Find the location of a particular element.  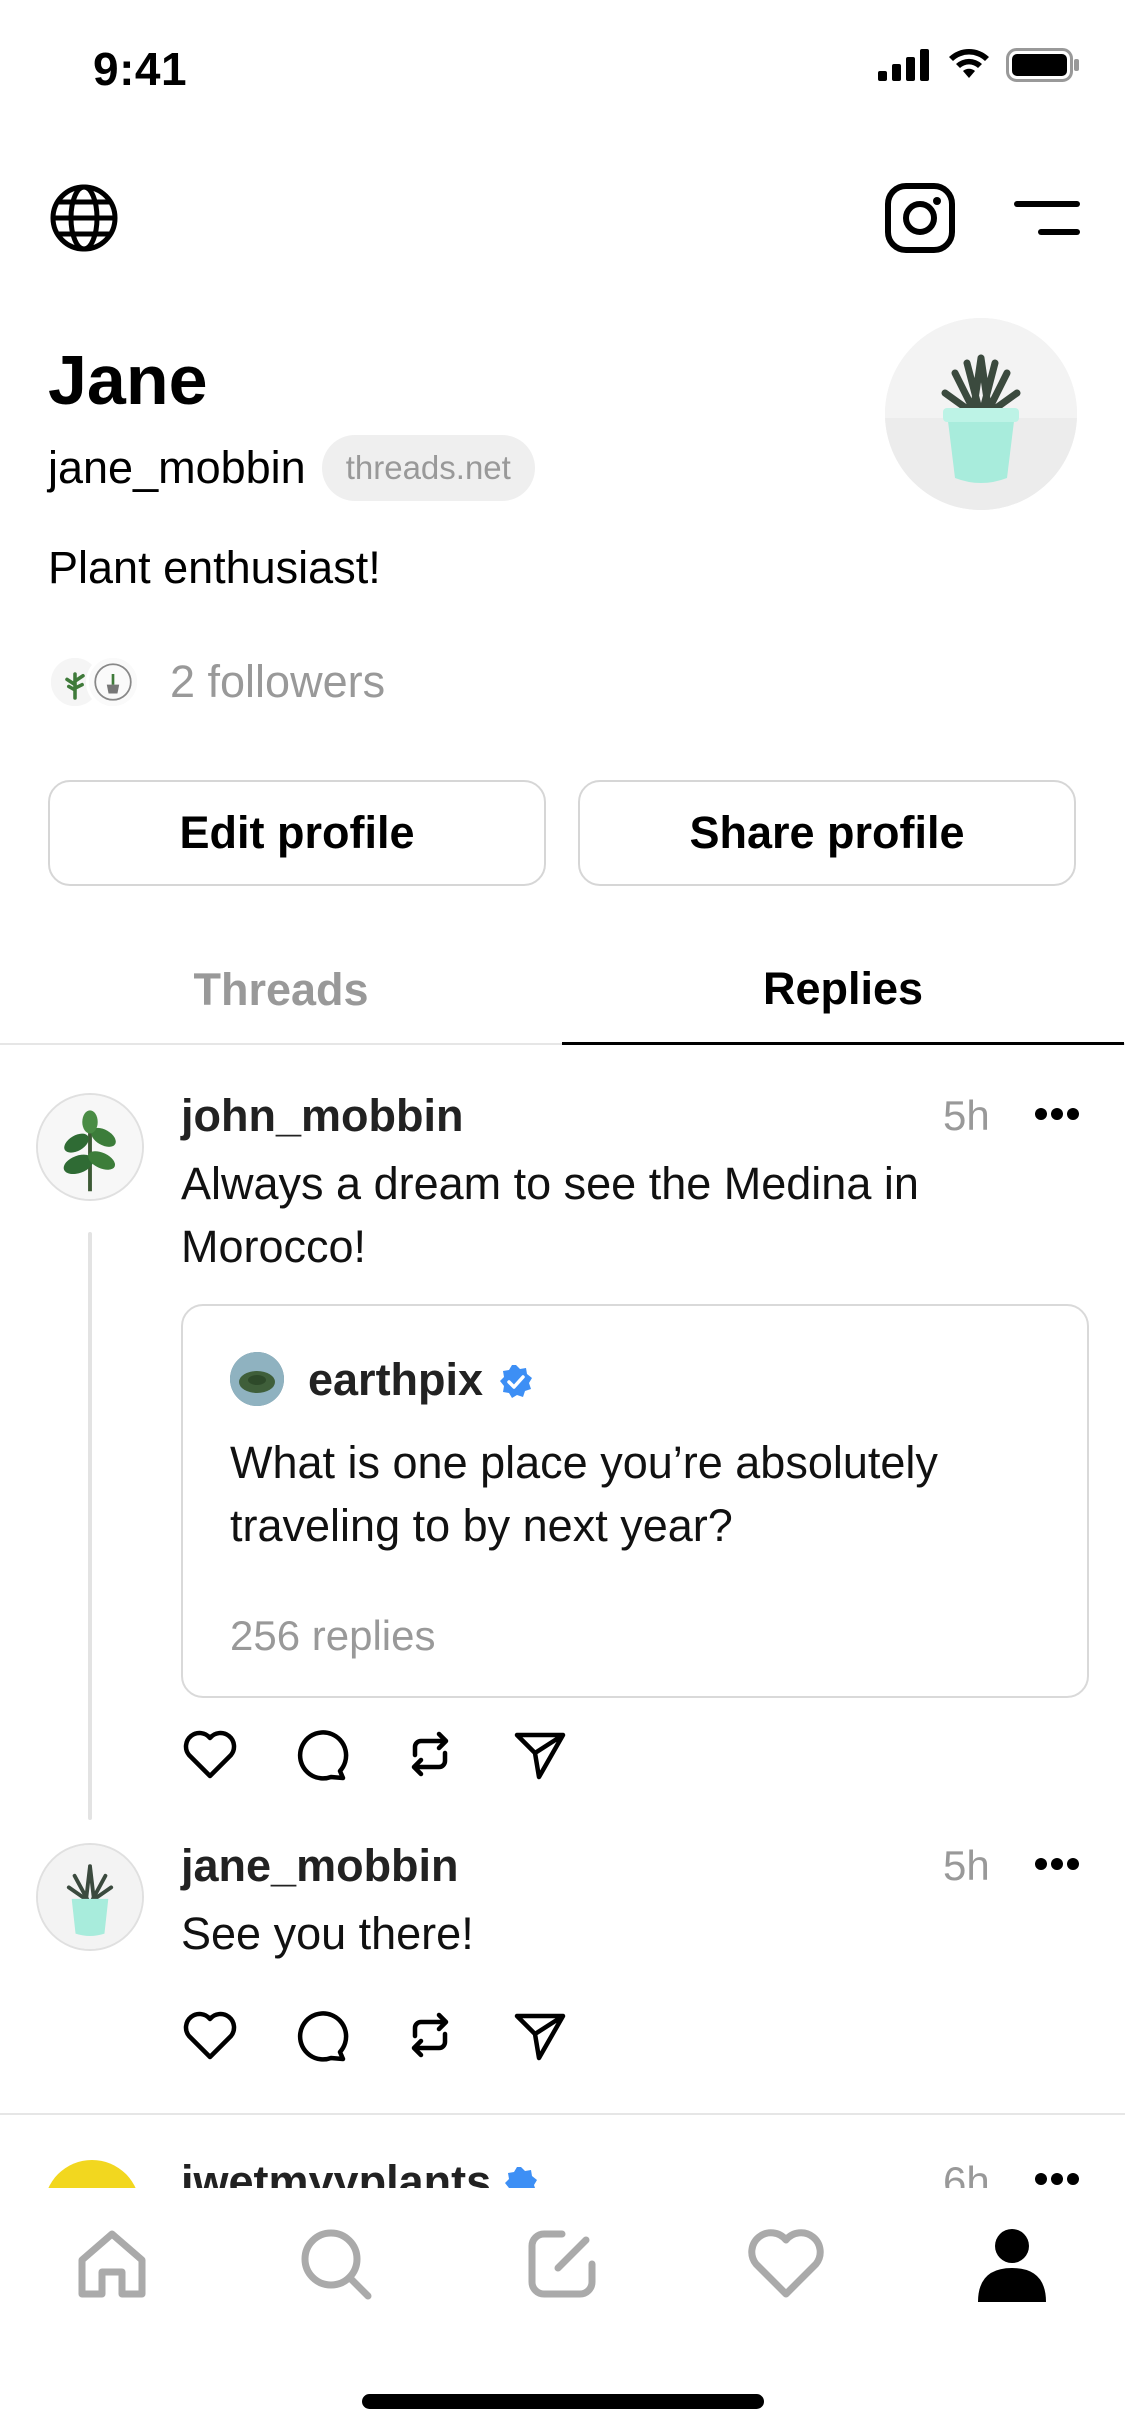

profile-avatar is located at coordinates (981, 414).